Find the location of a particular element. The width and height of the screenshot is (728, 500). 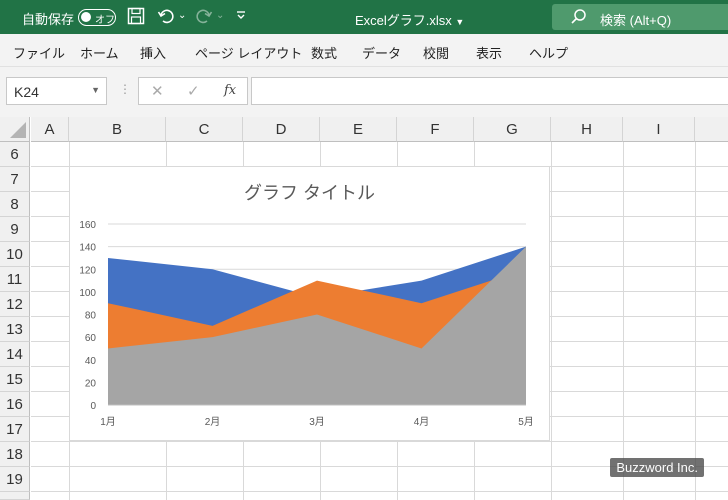

tab-home: ホーム is located at coordinates (99, 52).